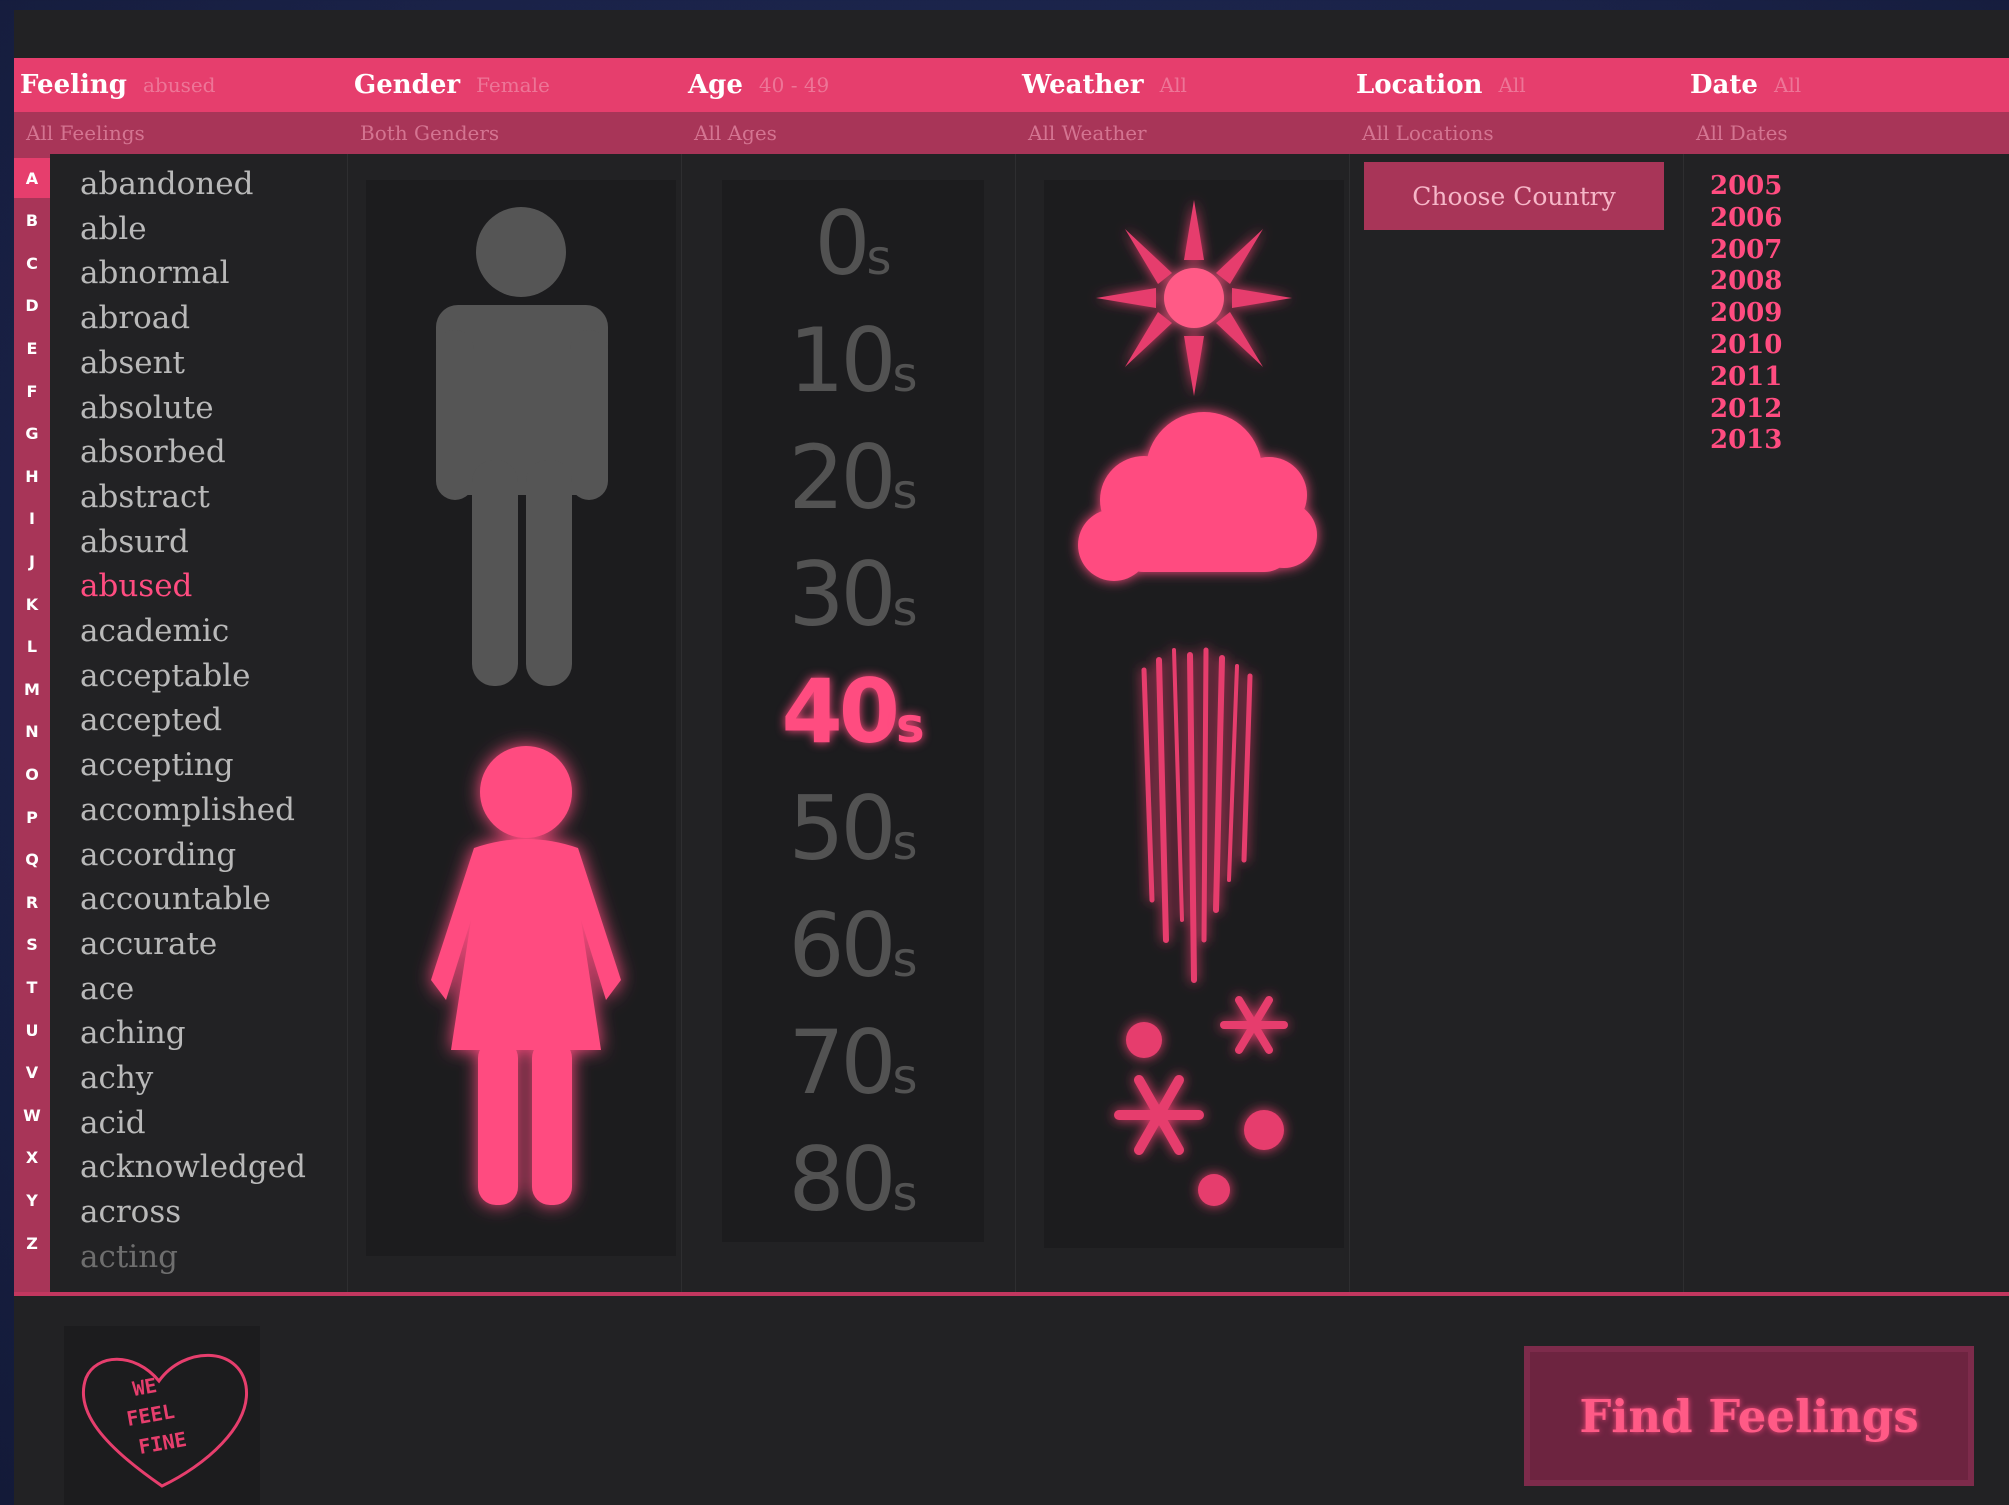  What do you see at coordinates (32, 221) in the screenshot?
I see `alphabet-letter-b: B` at bounding box center [32, 221].